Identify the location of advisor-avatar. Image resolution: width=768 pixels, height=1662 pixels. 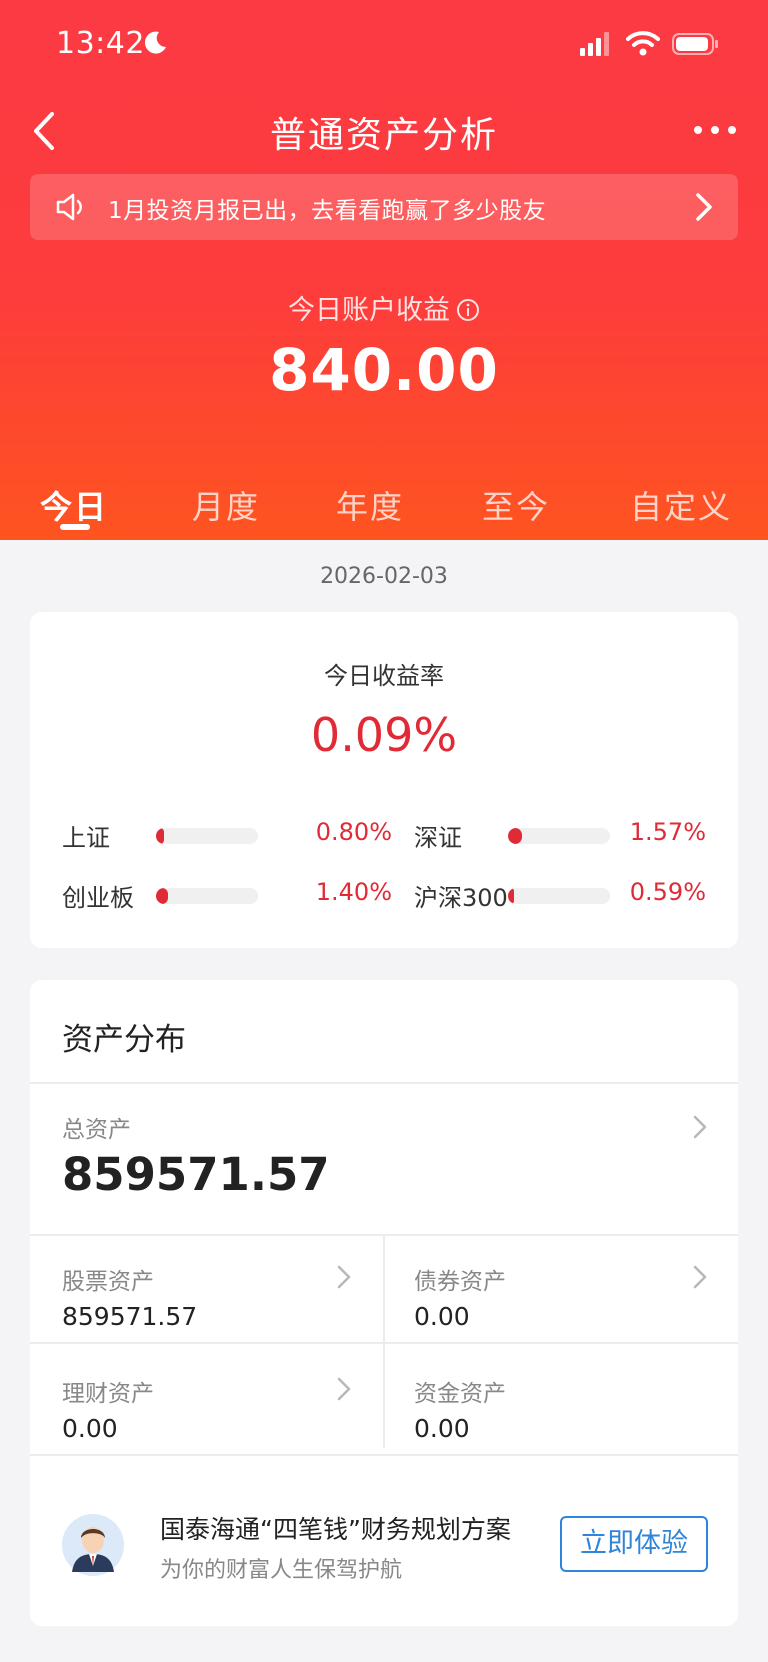
(93, 1545).